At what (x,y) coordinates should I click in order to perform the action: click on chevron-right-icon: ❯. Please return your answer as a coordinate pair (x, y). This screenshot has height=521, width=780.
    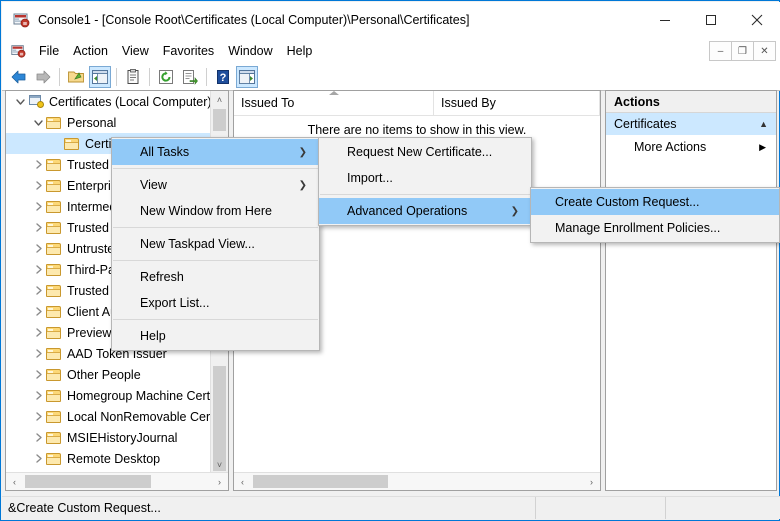
    Looking at the image, I should click on (514, 211).